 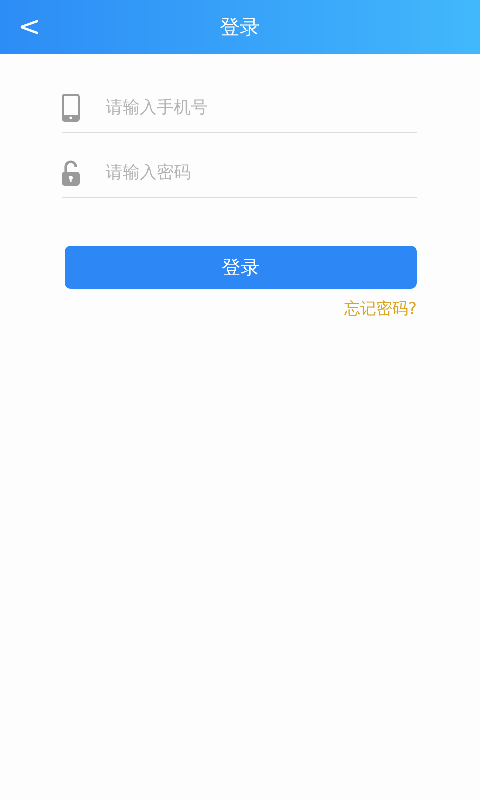 I want to click on input-field: 请输入手机号, so click(x=261, y=108).